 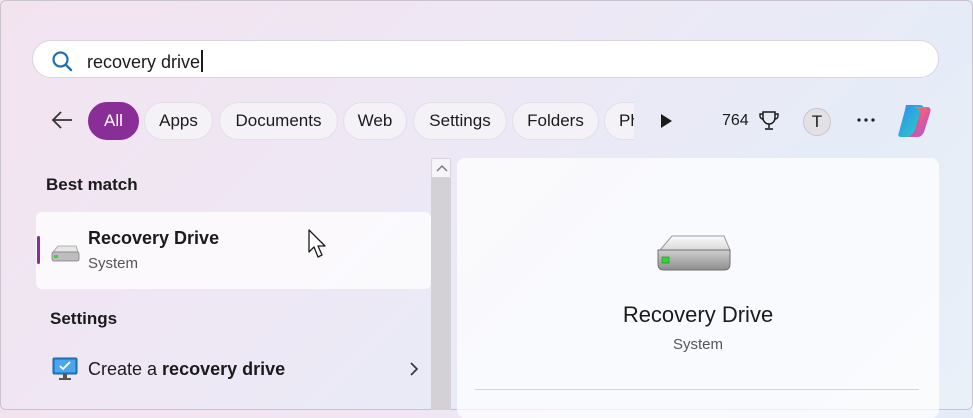 What do you see at coordinates (113, 121) in the screenshot?
I see `filter-chip-all: All` at bounding box center [113, 121].